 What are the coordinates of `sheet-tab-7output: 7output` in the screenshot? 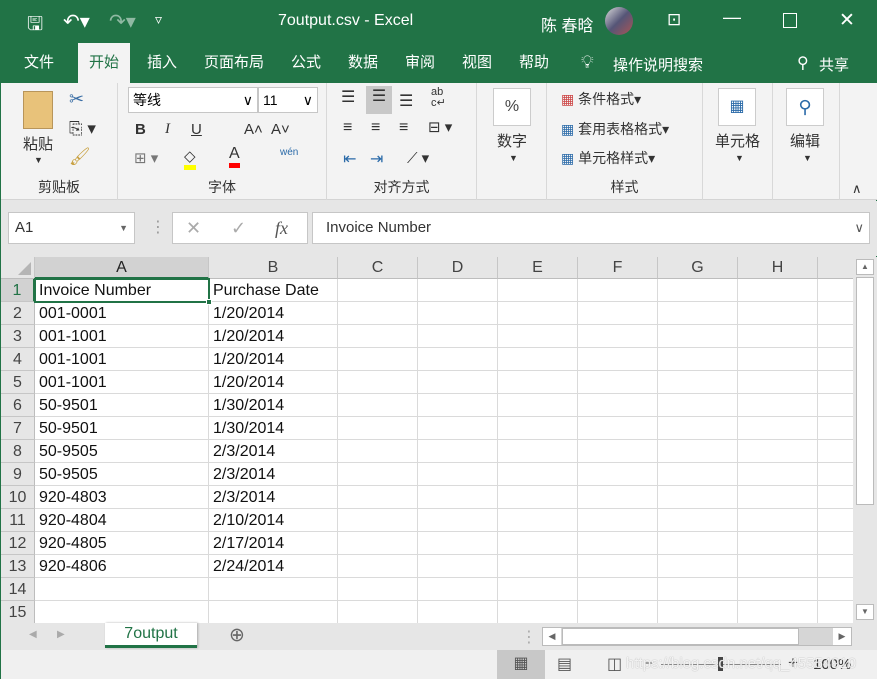 It's located at (151, 635).